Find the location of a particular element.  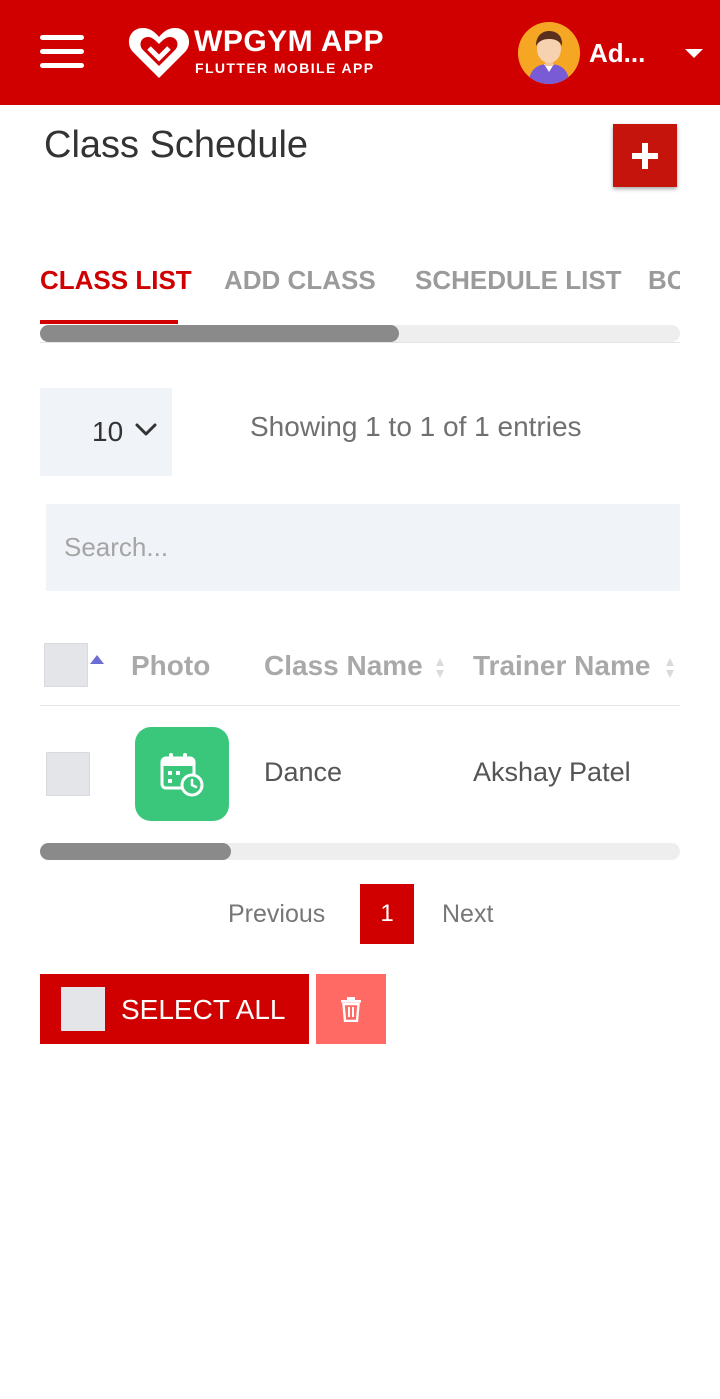

calendar-clock-icon is located at coordinates (182, 775).